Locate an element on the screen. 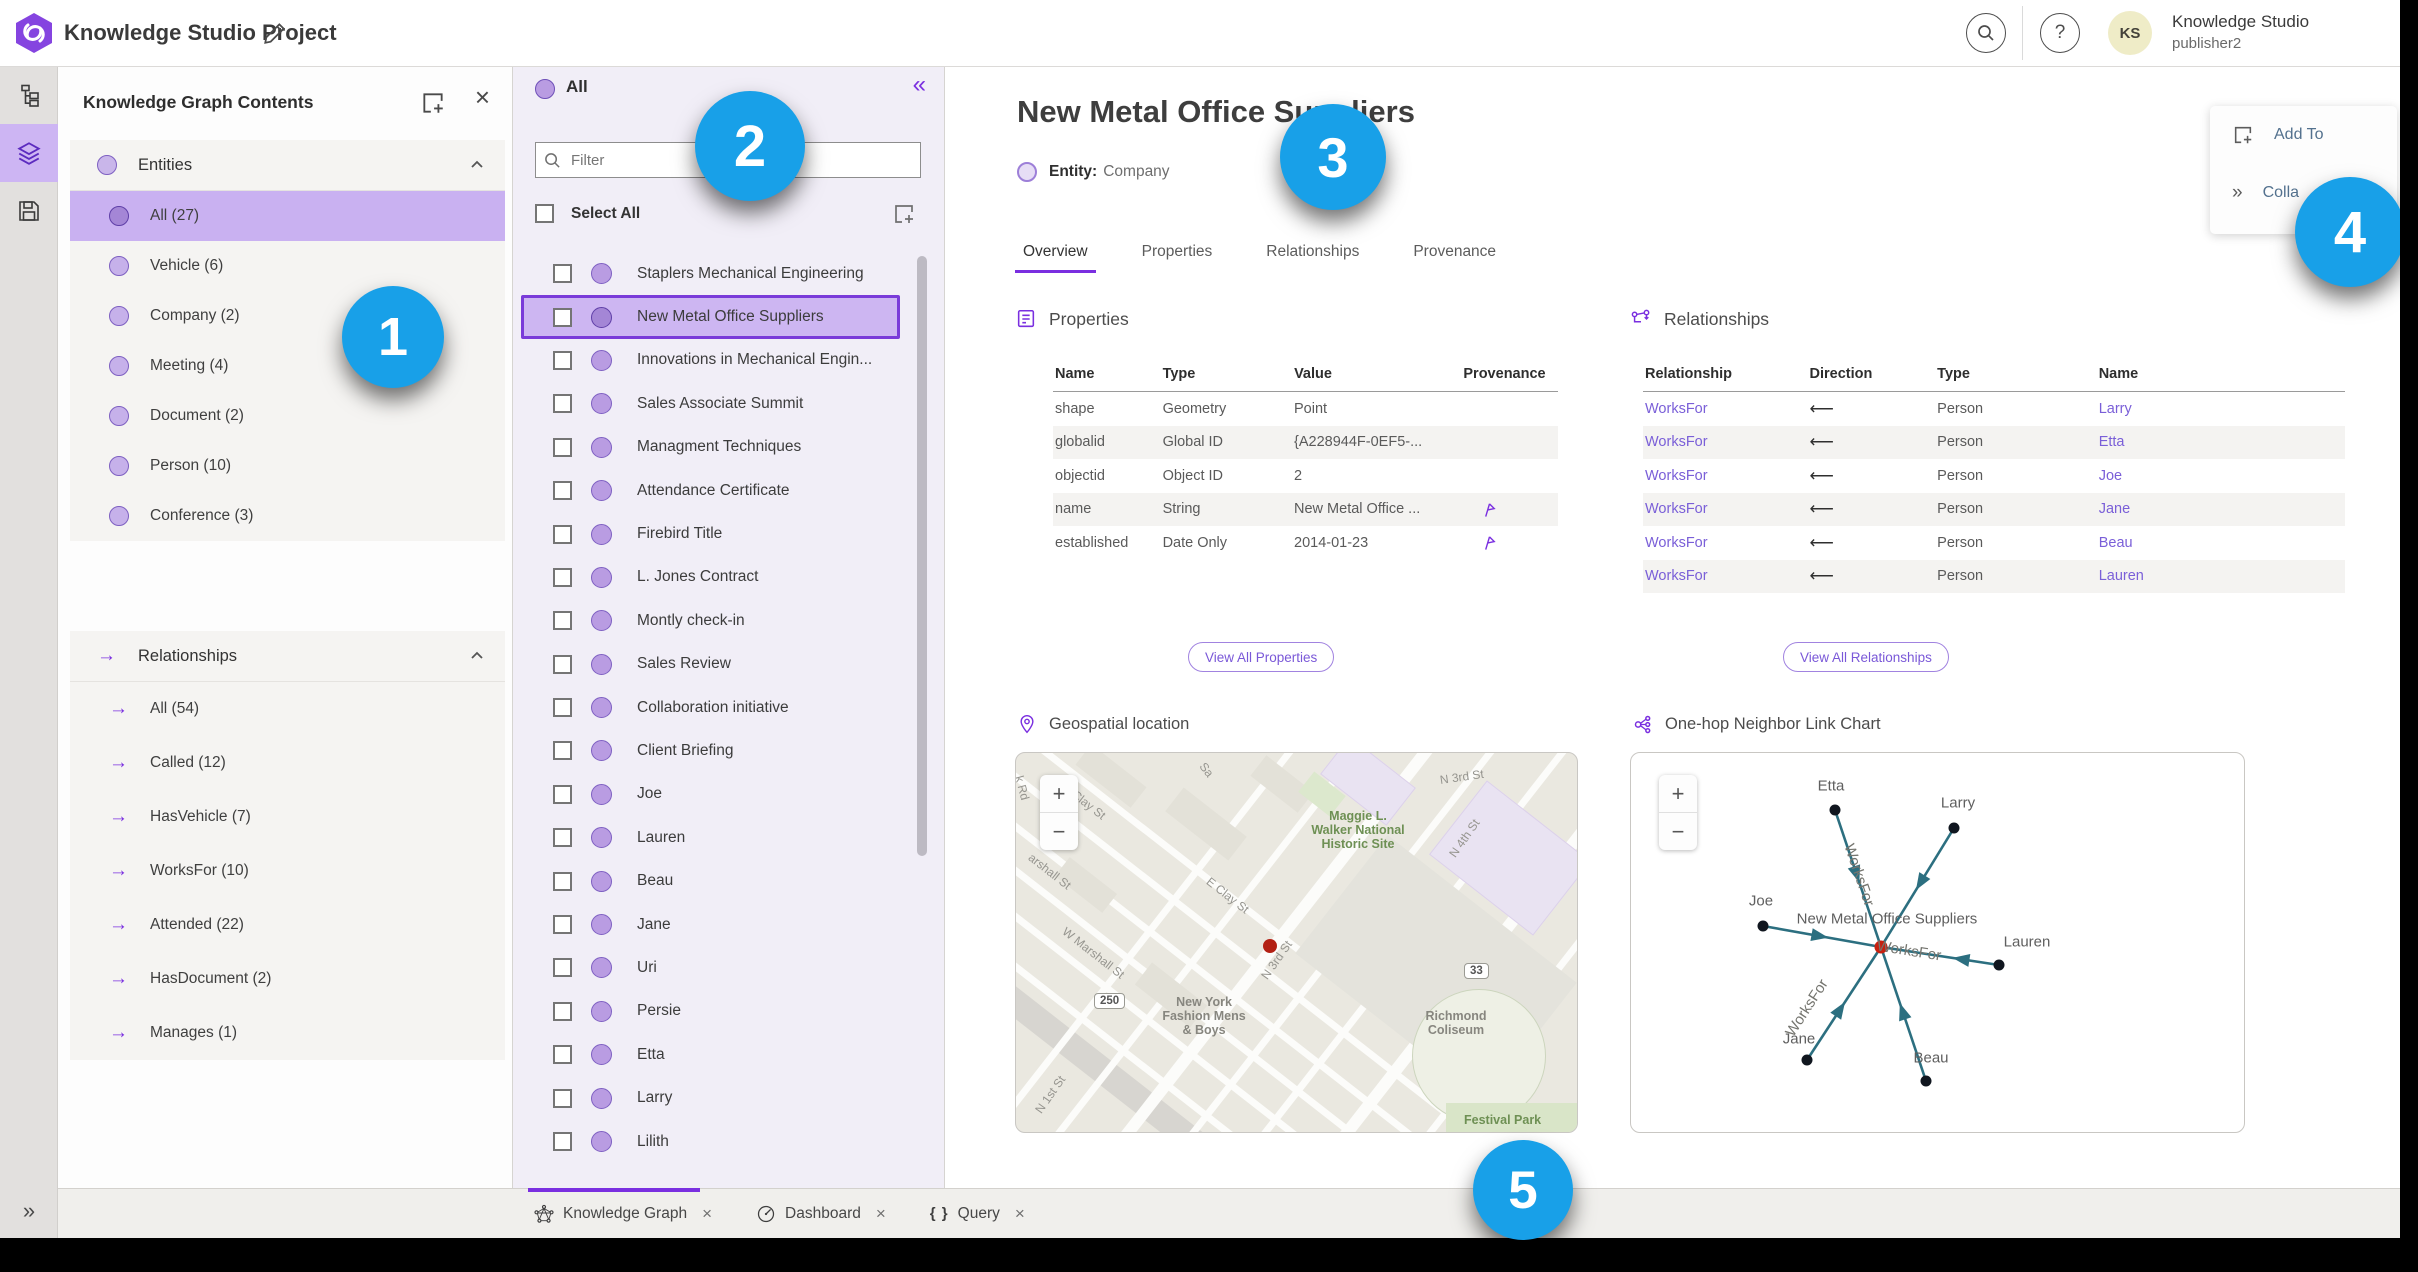 The image size is (2418, 1272). entity-location-marker is located at coordinates (1270, 946).